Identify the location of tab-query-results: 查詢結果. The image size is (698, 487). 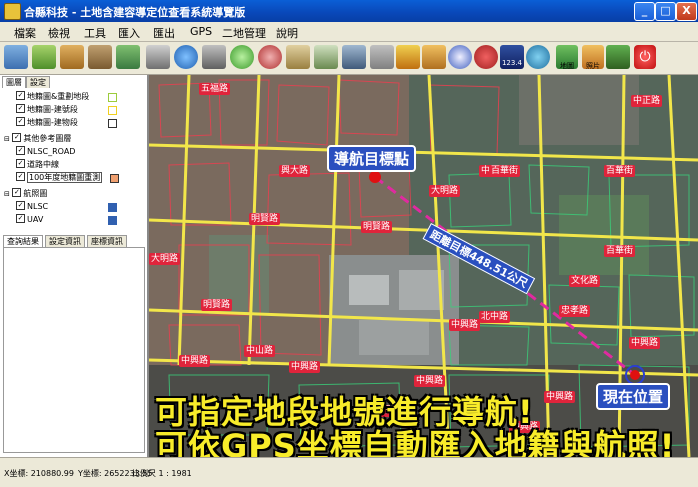
(23, 241).